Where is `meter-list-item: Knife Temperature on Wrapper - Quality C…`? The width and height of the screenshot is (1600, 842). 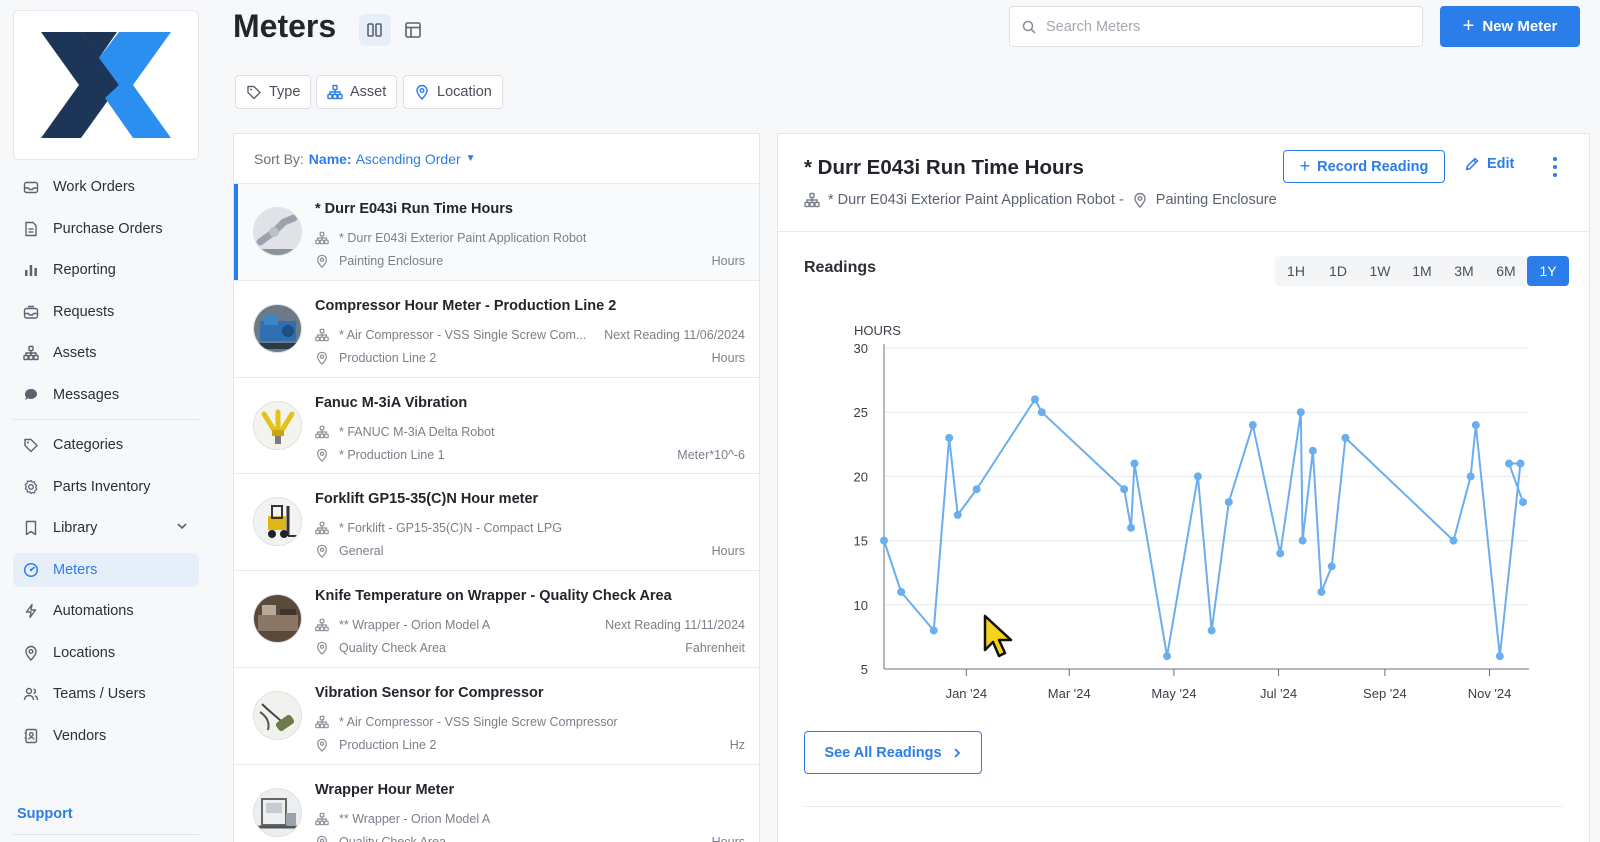 meter-list-item: Knife Temperature on Wrapper - Quality C… is located at coordinates (496, 619).